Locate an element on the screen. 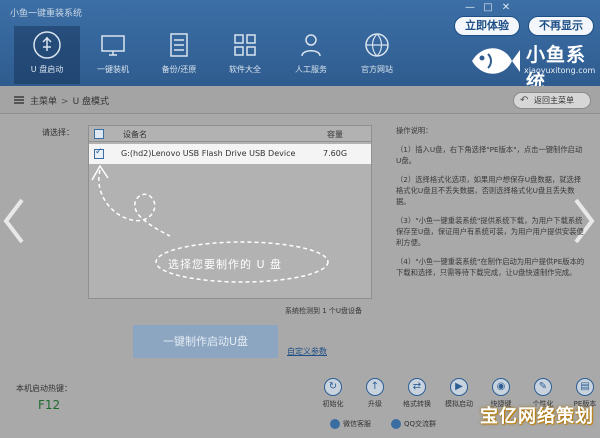  select-all-checkbox is located at coordinates (99, 134).